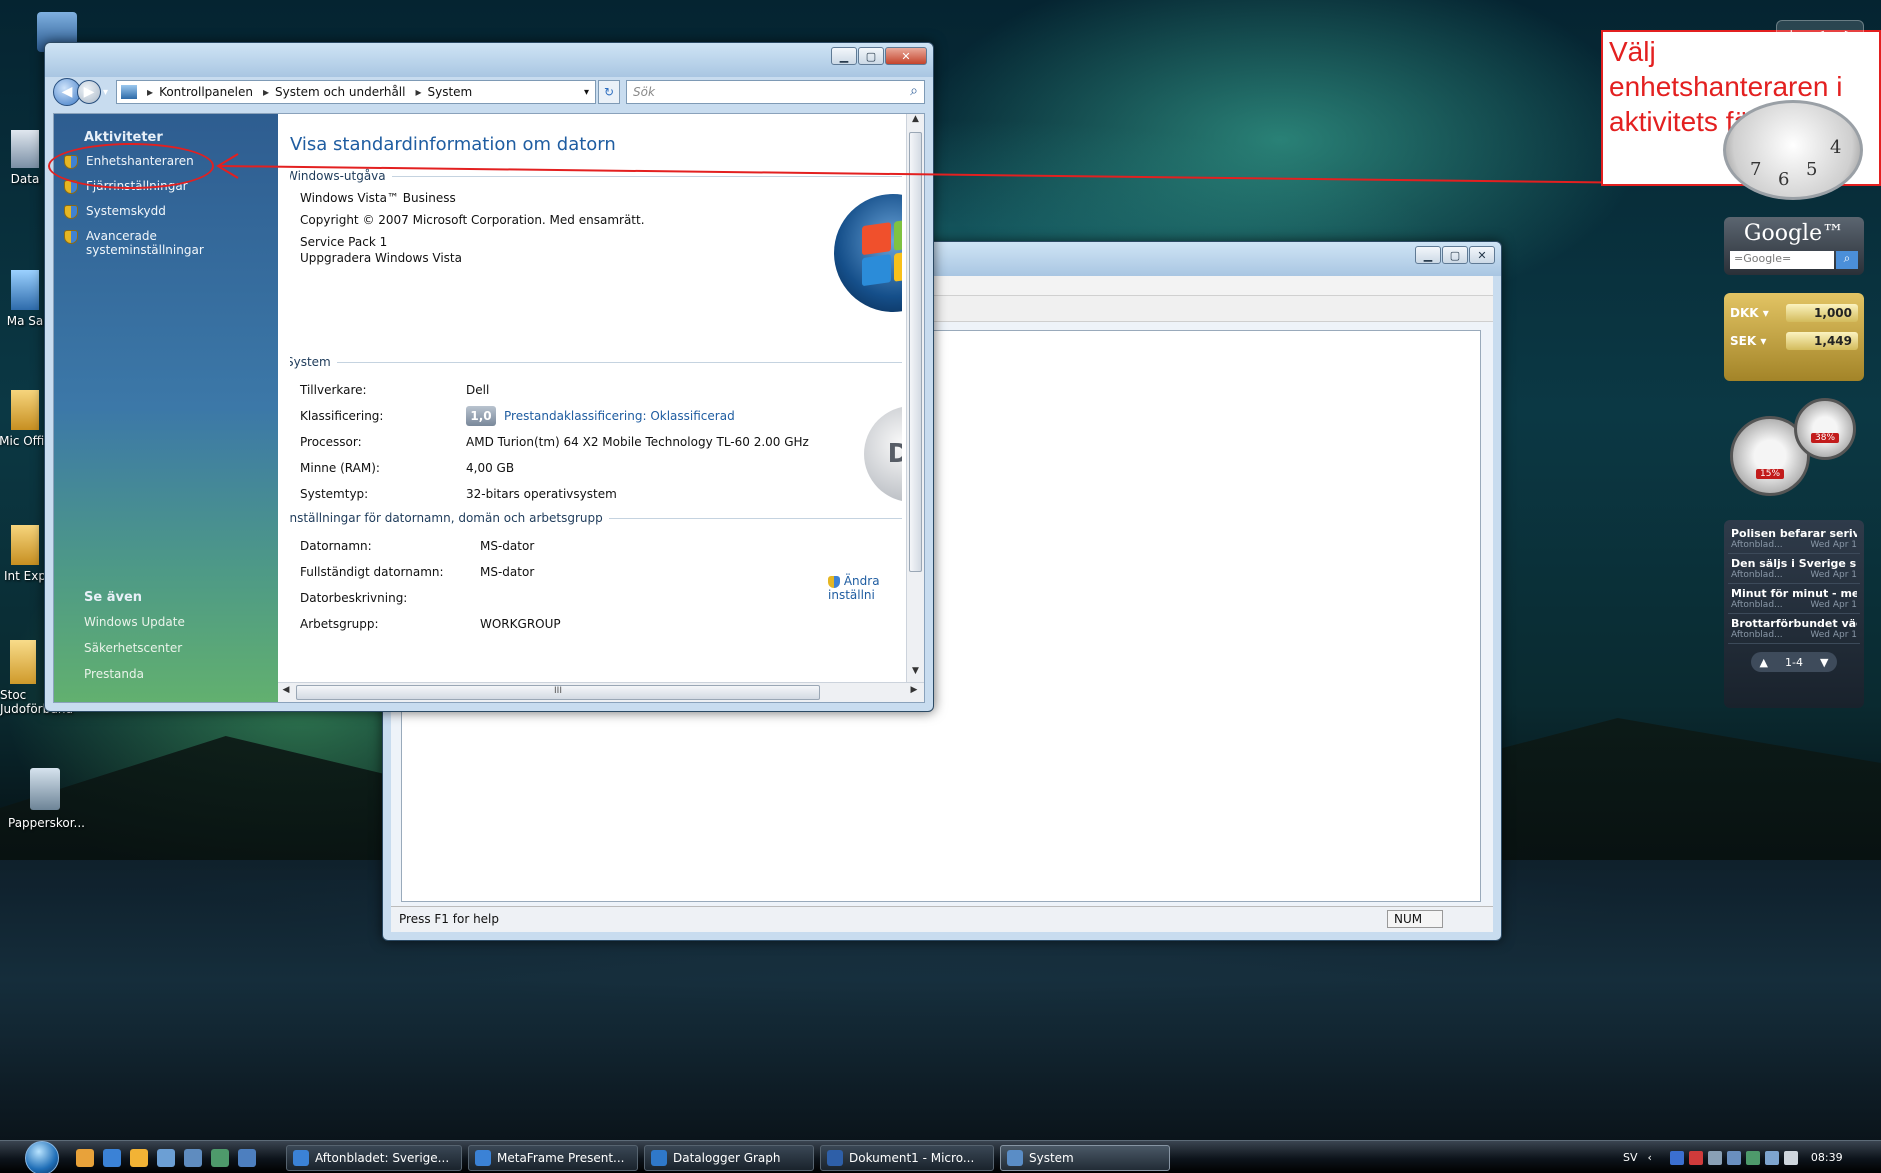 This screenshot has height=1173, width=1881. I want to click on cpu-meter-gadget: 15% 38%, so click(1799, 449).